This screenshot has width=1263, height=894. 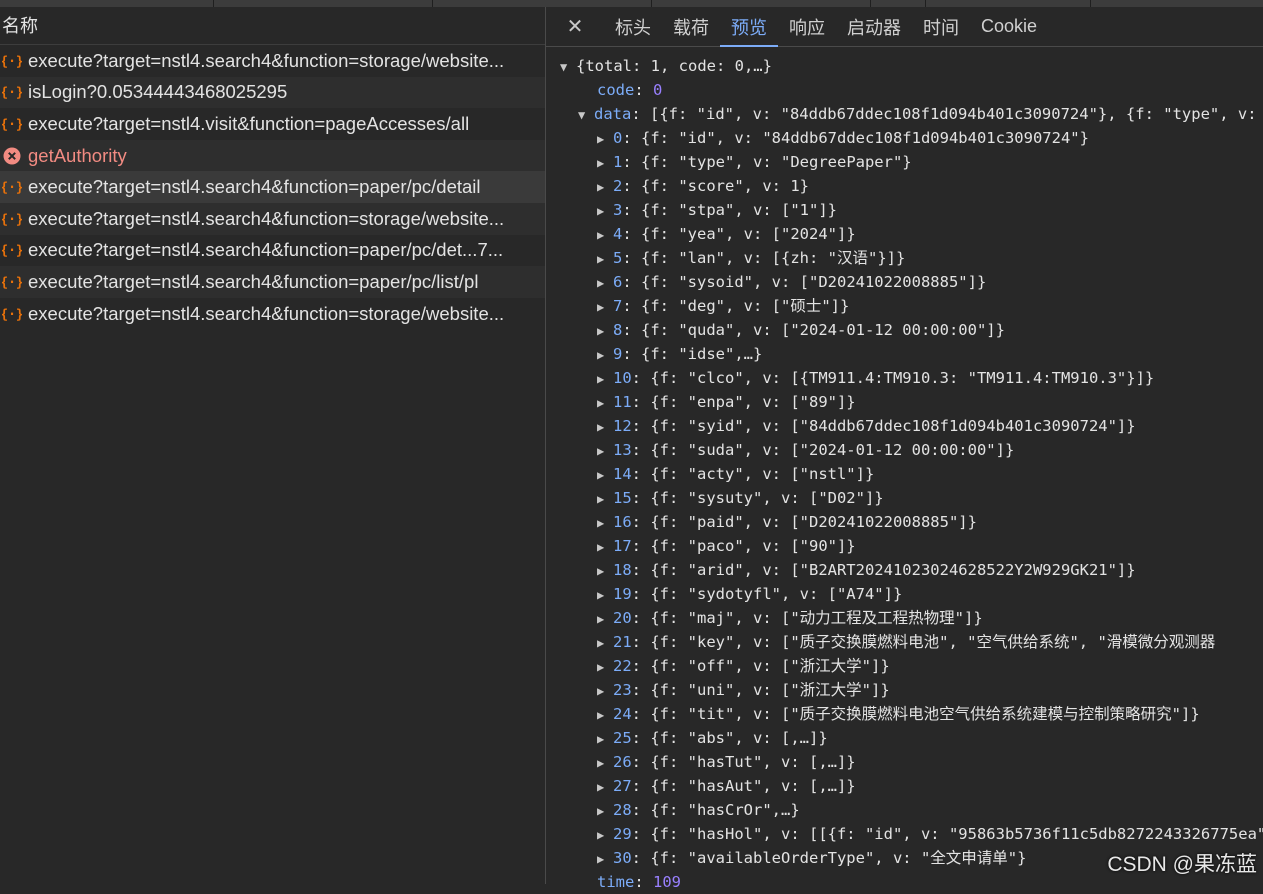 What do you see at coordinates (726, 762) in the screenshot?
I see `tree-item-row: ▶ 26: {f: "hasTut", v: [,…]}` at bounding box center [726, 762].